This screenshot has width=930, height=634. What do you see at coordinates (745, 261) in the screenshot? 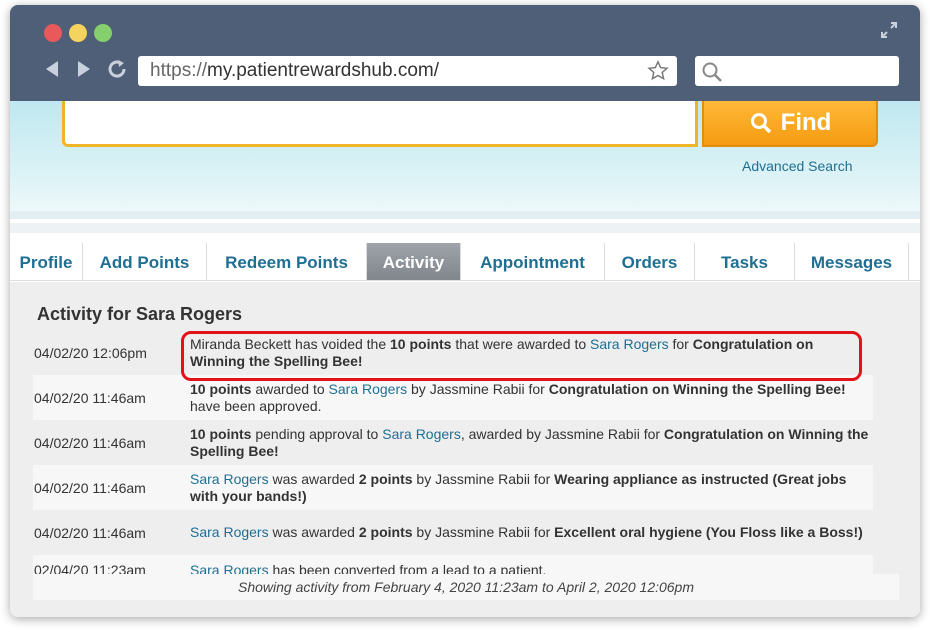
I see `tab-tasks: Tasks` at bounding box center [745, 261].